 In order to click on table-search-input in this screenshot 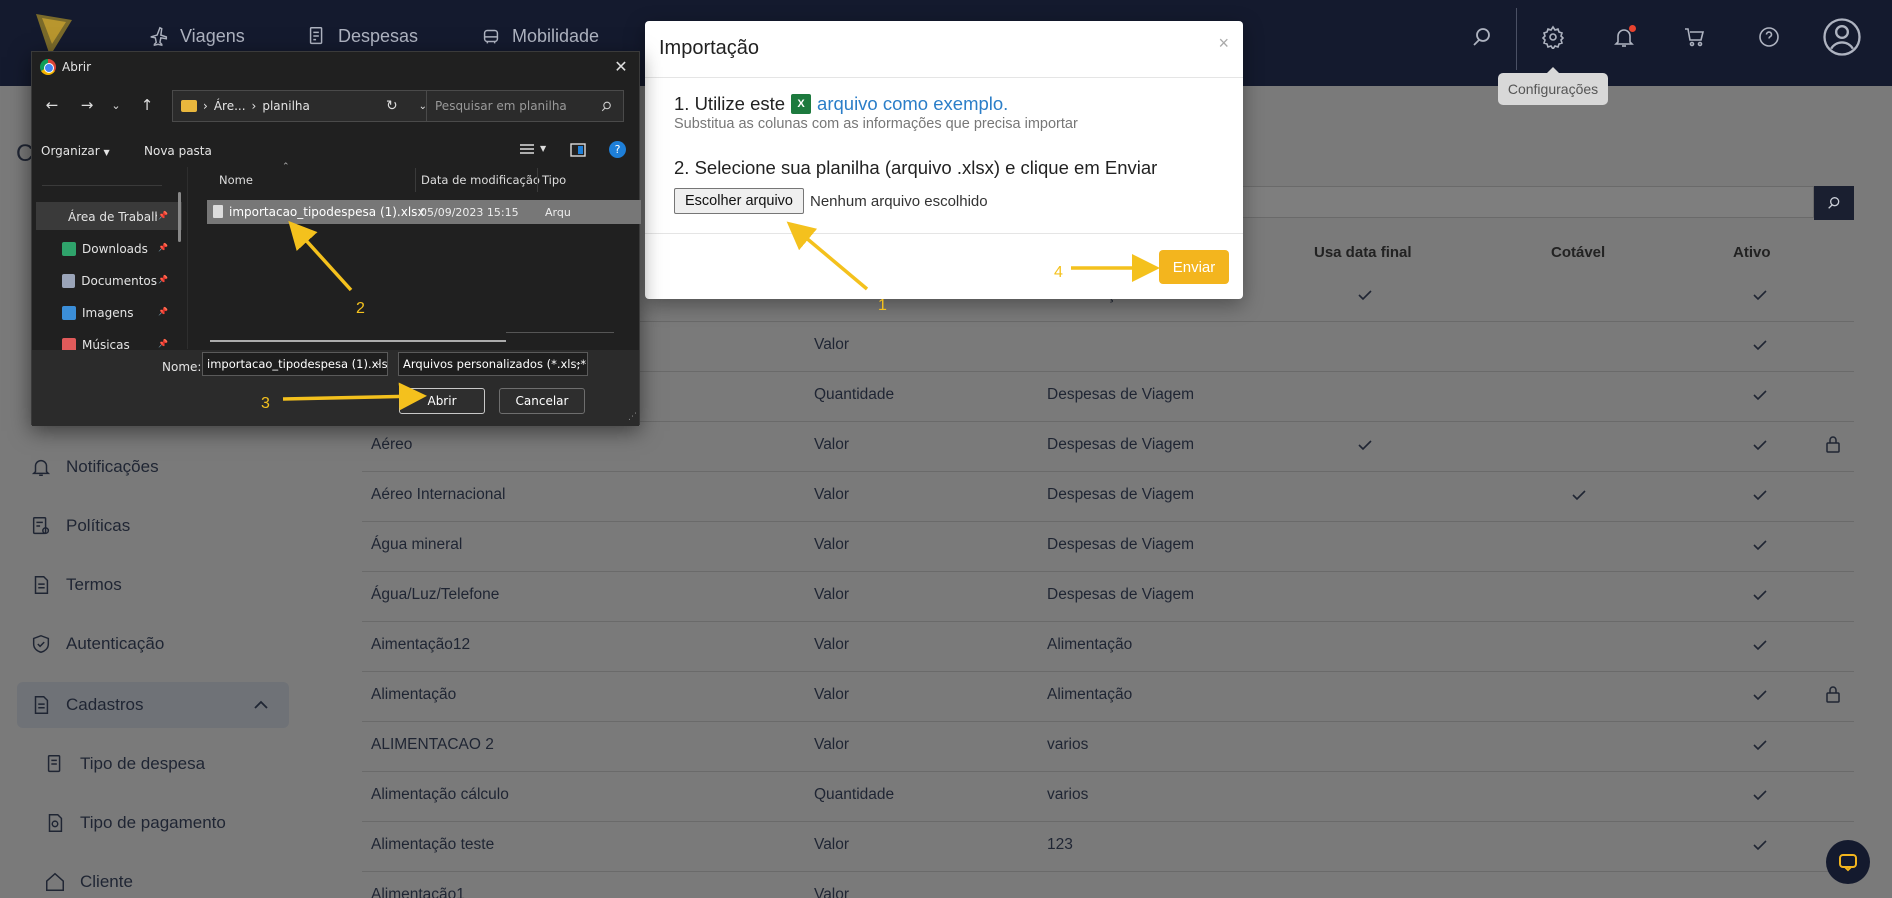, I will do `click(1527, 202)`.